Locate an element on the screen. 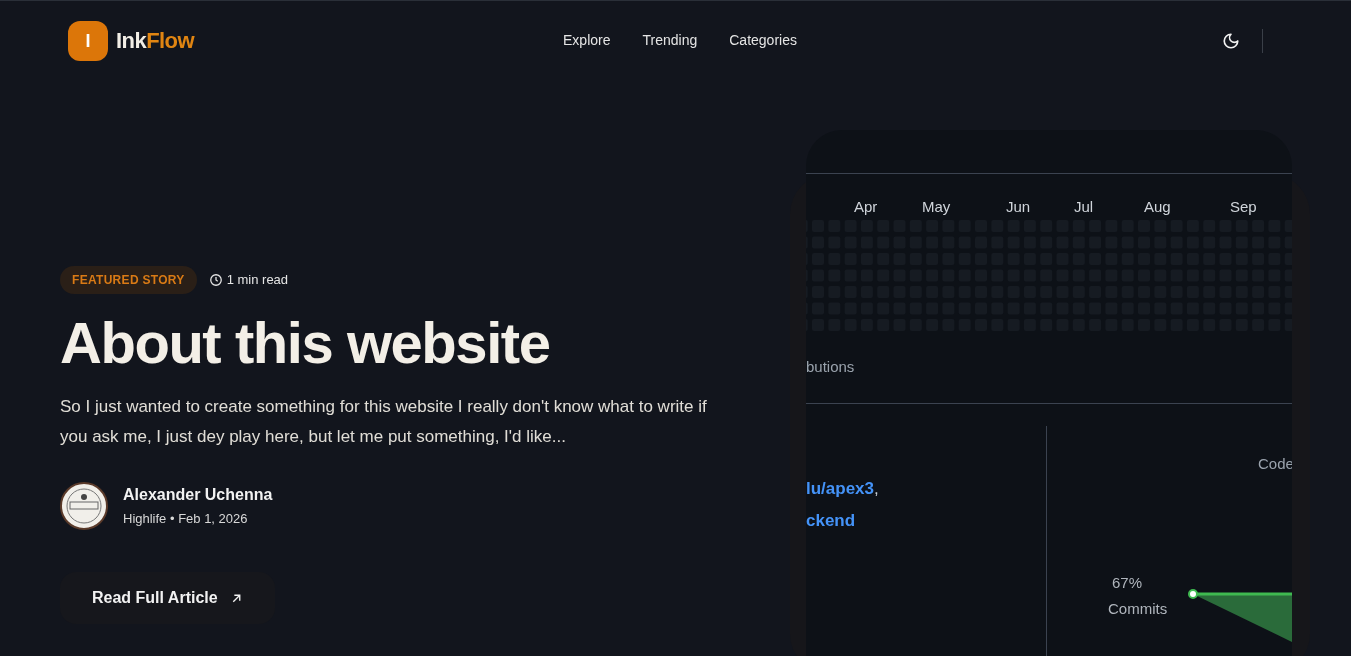  read-time: 1 min read is located at coordinates (257, 280).